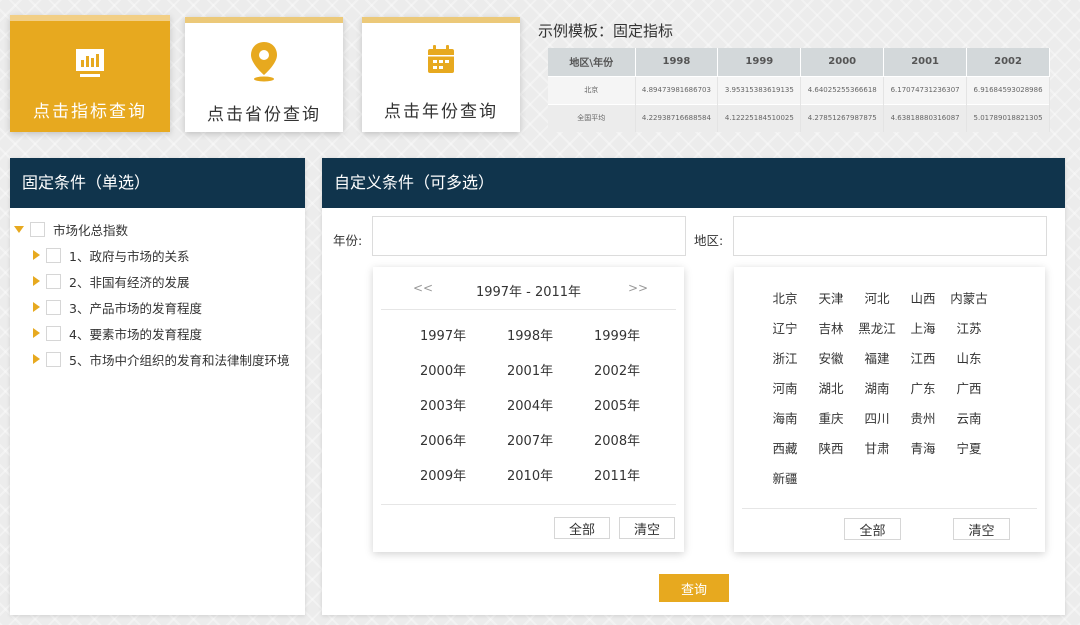 The height and width of the screenshot is (625, 1080). I want to click on table-cell: 4.22938716688584, so click(677, 117).